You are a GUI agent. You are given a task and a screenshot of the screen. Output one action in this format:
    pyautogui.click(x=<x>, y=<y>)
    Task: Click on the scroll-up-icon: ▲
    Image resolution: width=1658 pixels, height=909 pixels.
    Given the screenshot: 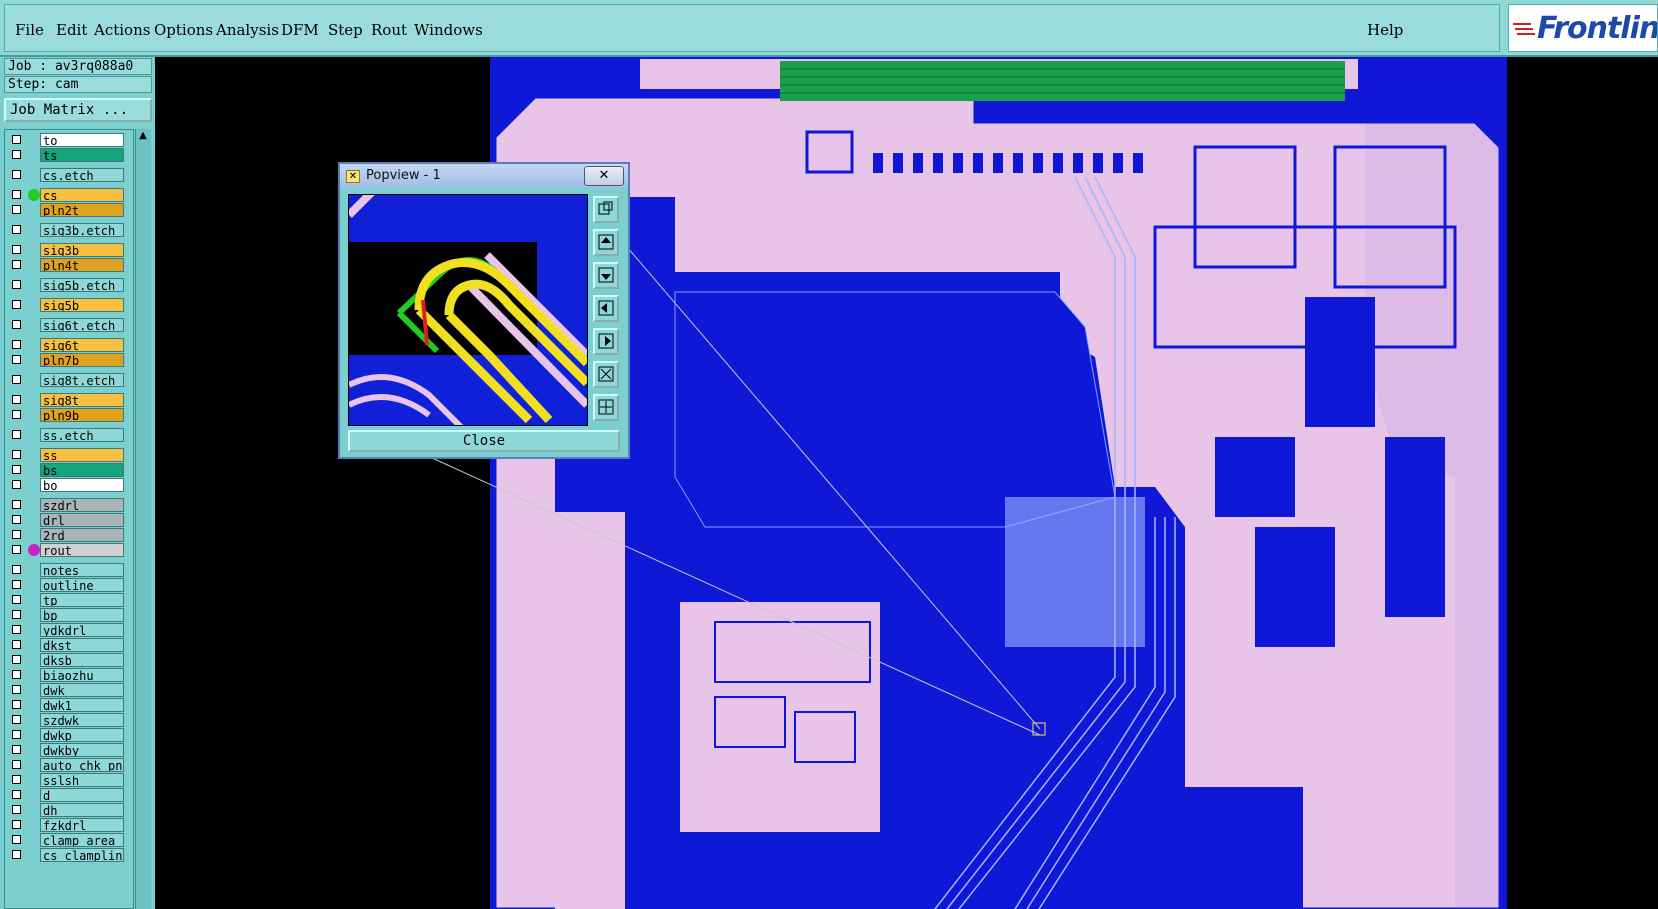 What is the action you would take?
    pyautogui.click(x=143, y=136)
    